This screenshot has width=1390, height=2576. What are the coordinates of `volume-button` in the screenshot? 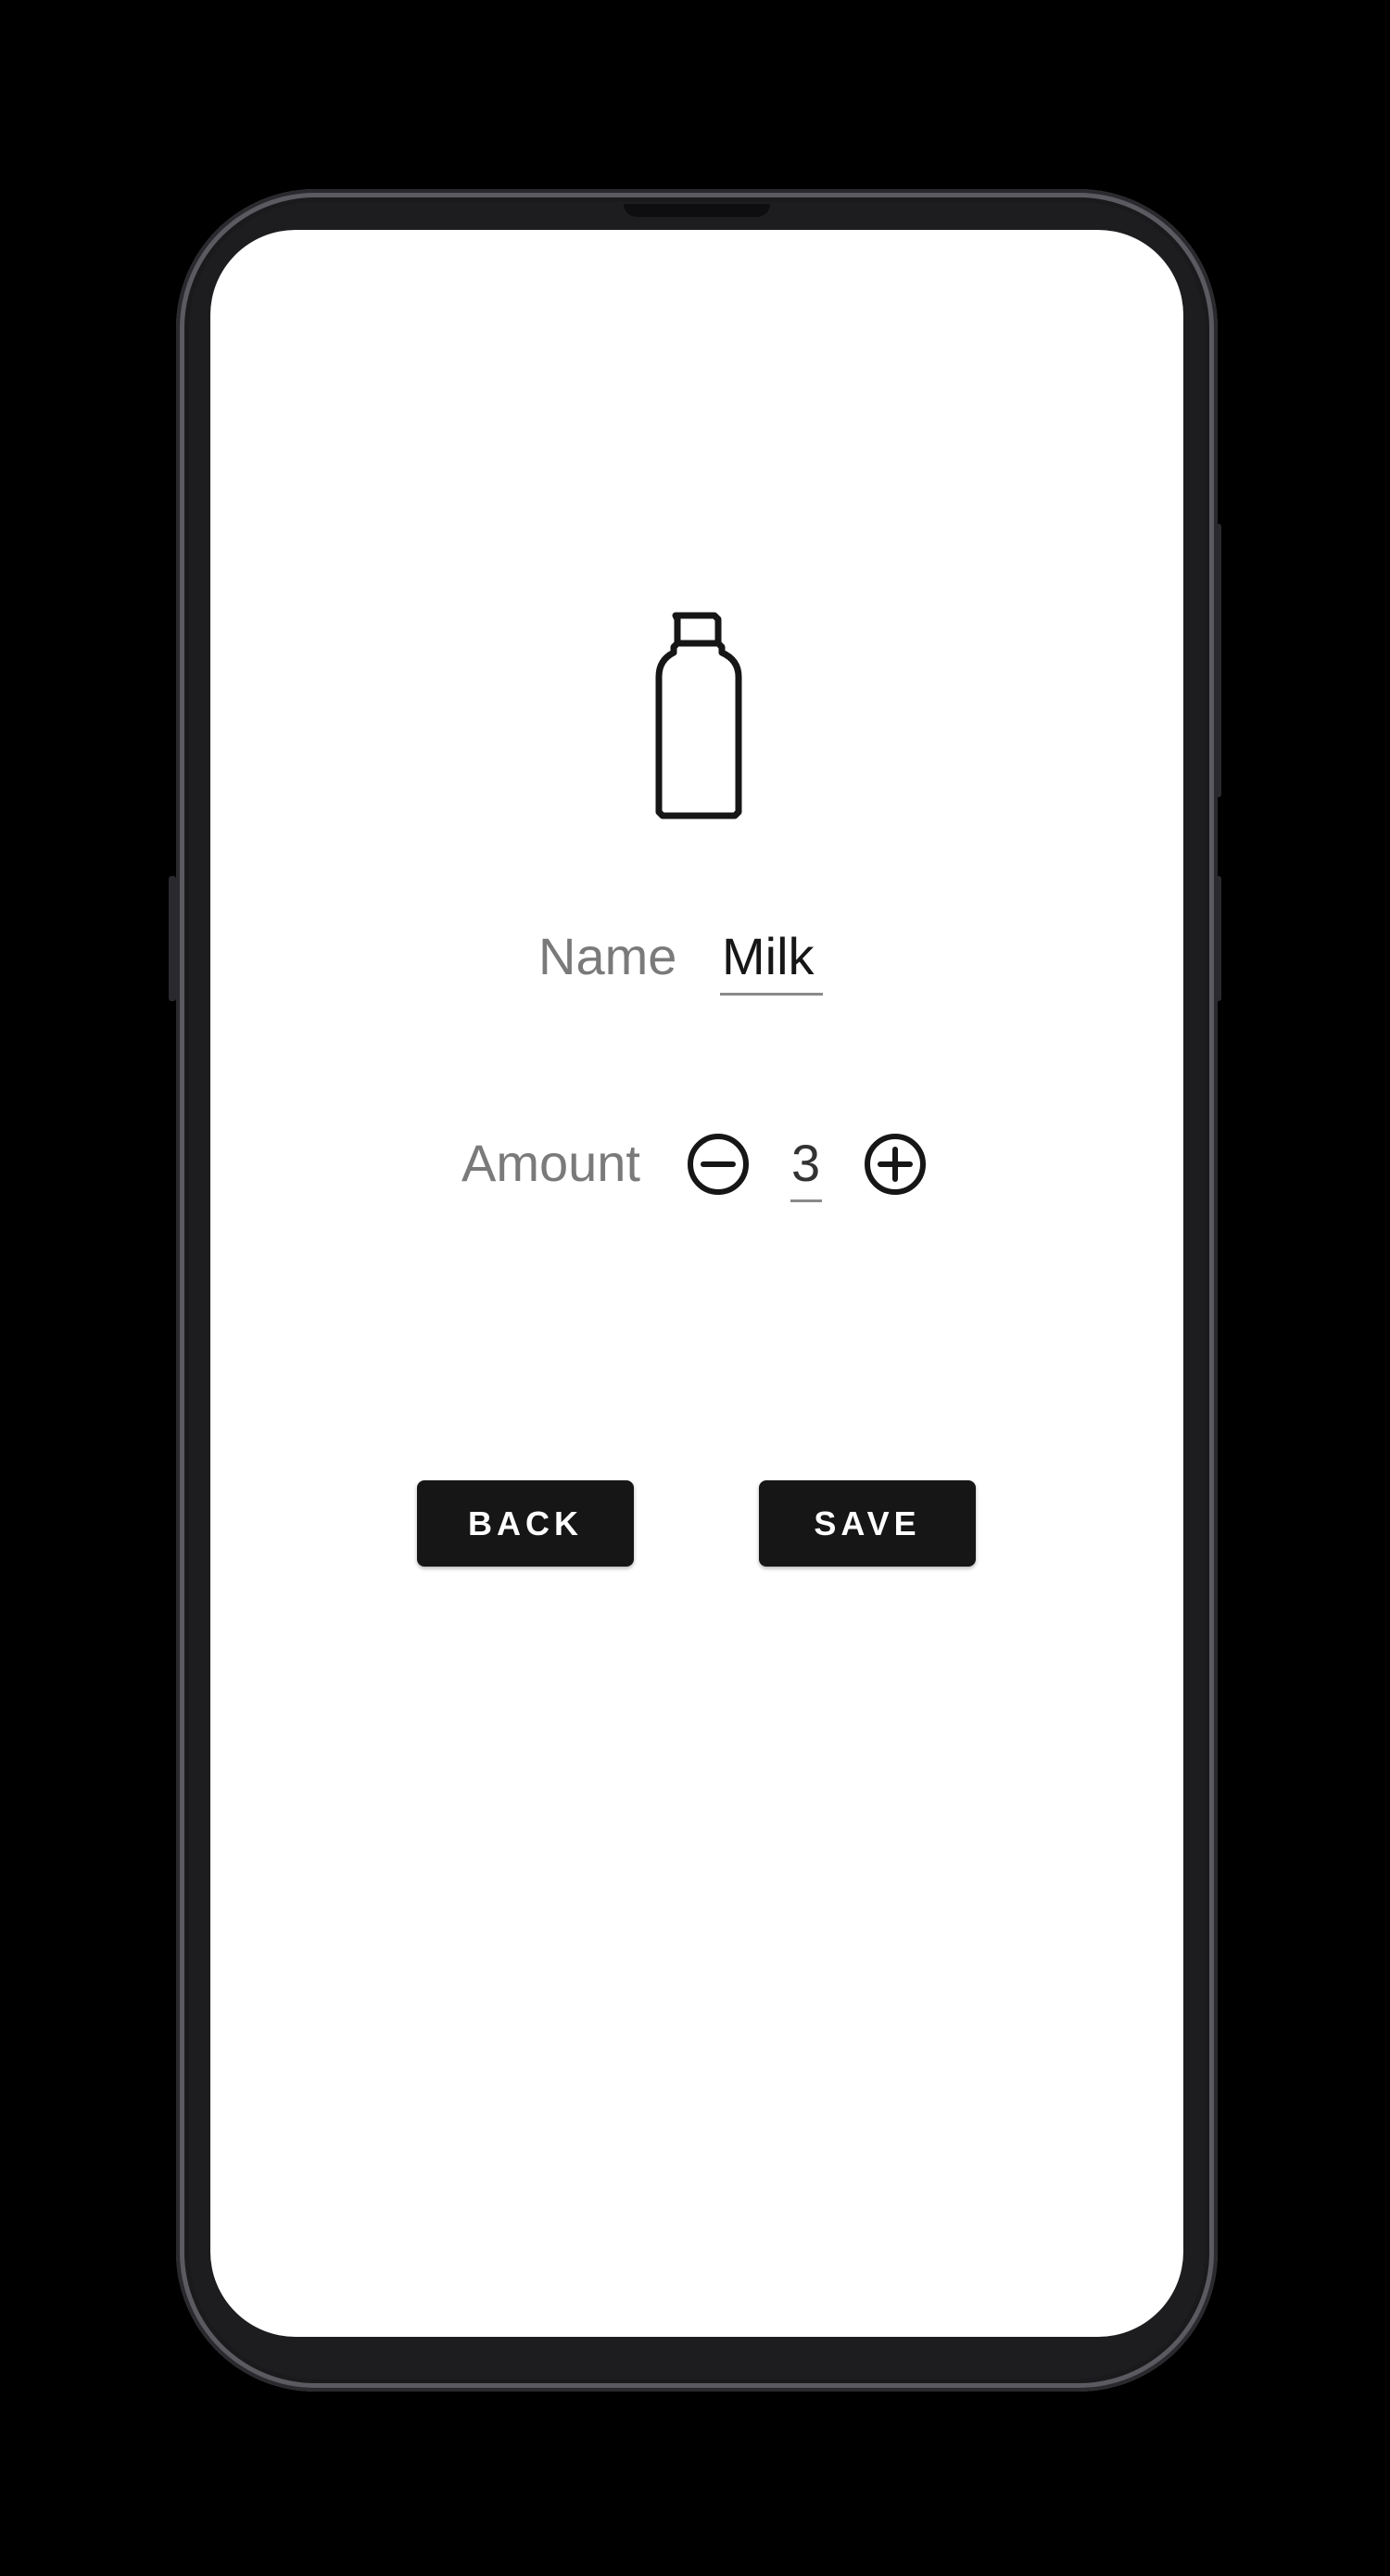 It's located at (1217, 939).